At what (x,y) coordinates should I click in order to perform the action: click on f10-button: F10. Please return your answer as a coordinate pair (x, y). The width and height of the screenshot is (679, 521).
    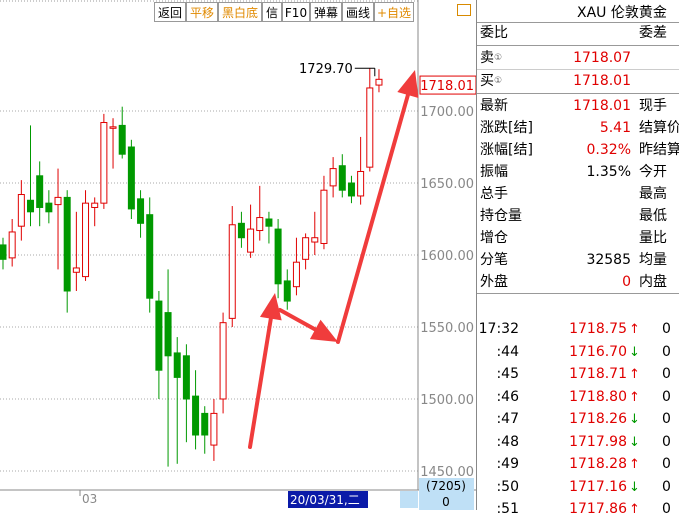
    Looking at the image, I should click on (296, 12).